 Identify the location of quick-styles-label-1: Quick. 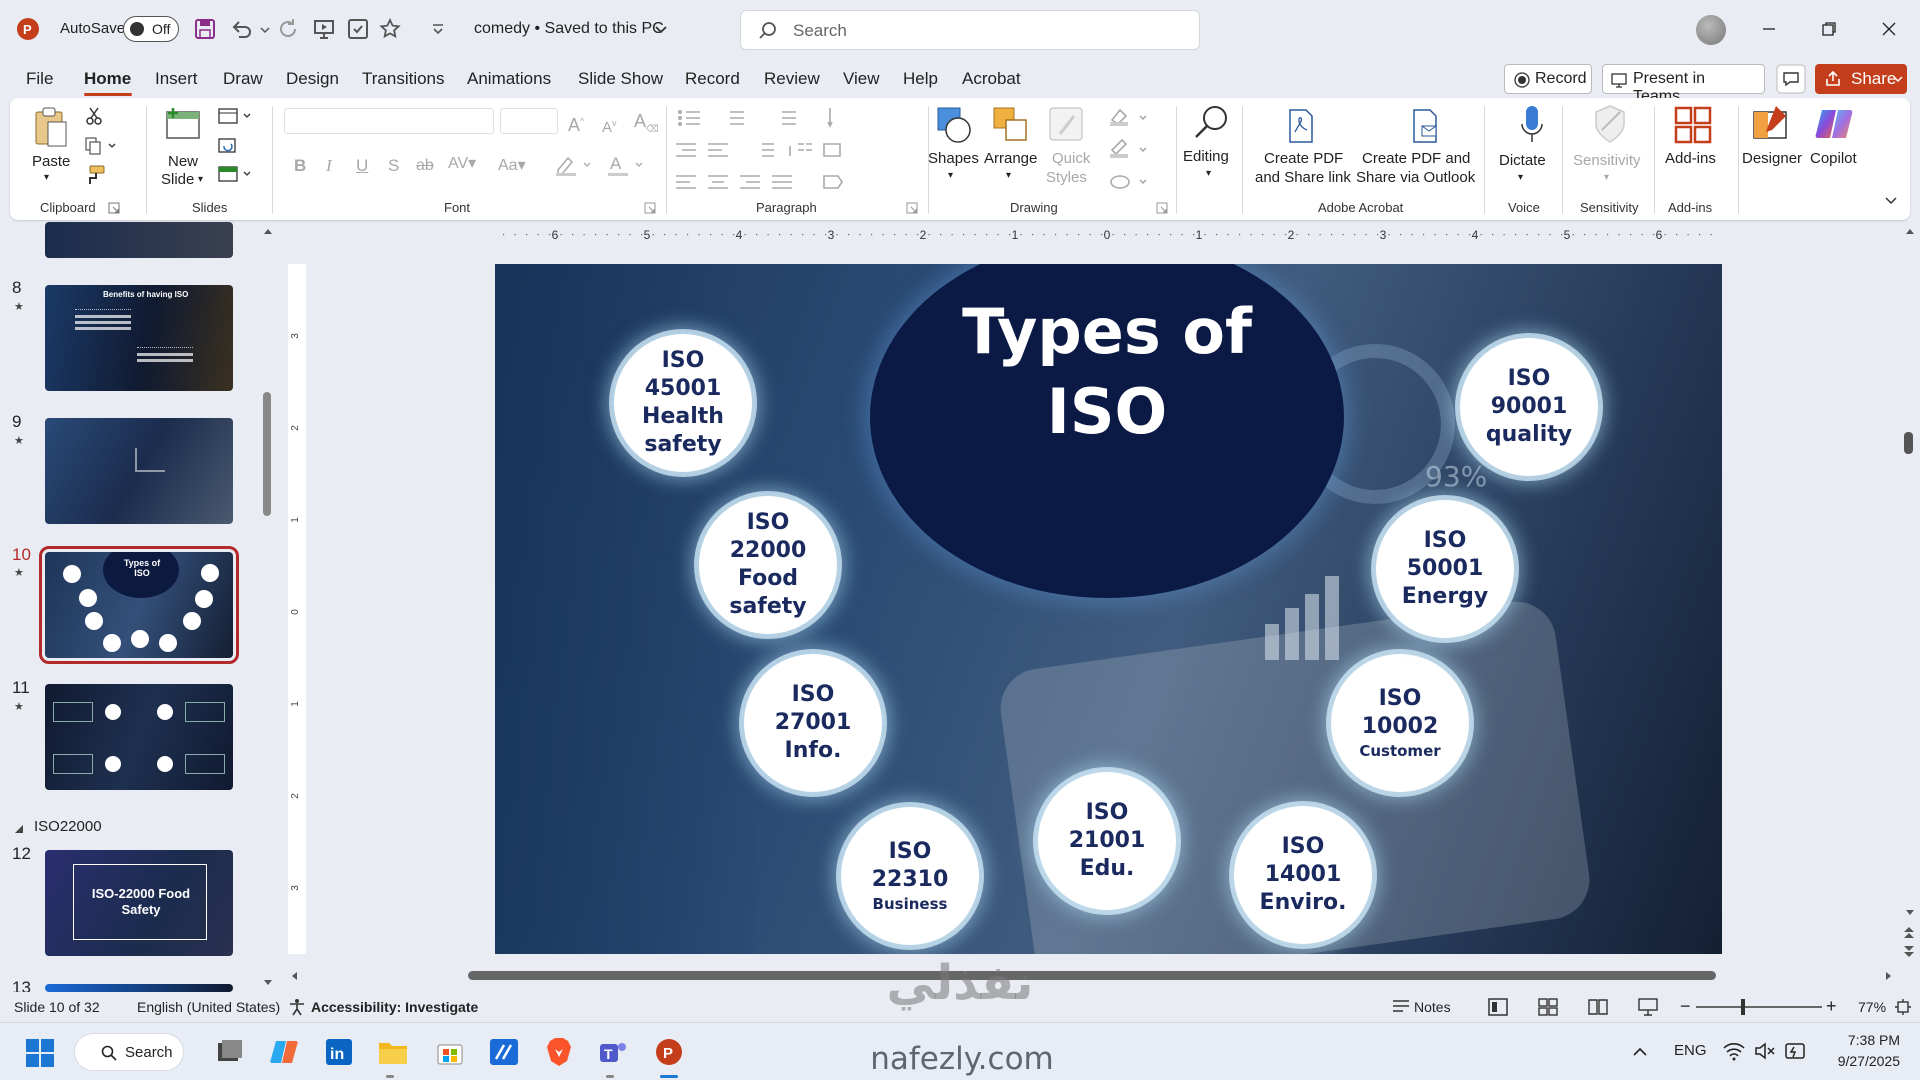
(1071, 158).